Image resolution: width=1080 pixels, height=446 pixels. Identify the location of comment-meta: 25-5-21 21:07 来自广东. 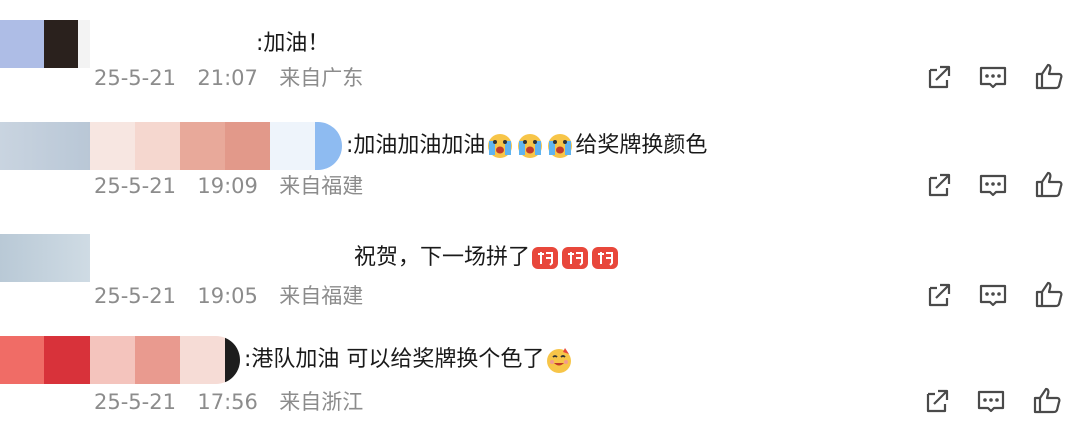
(228, 78).